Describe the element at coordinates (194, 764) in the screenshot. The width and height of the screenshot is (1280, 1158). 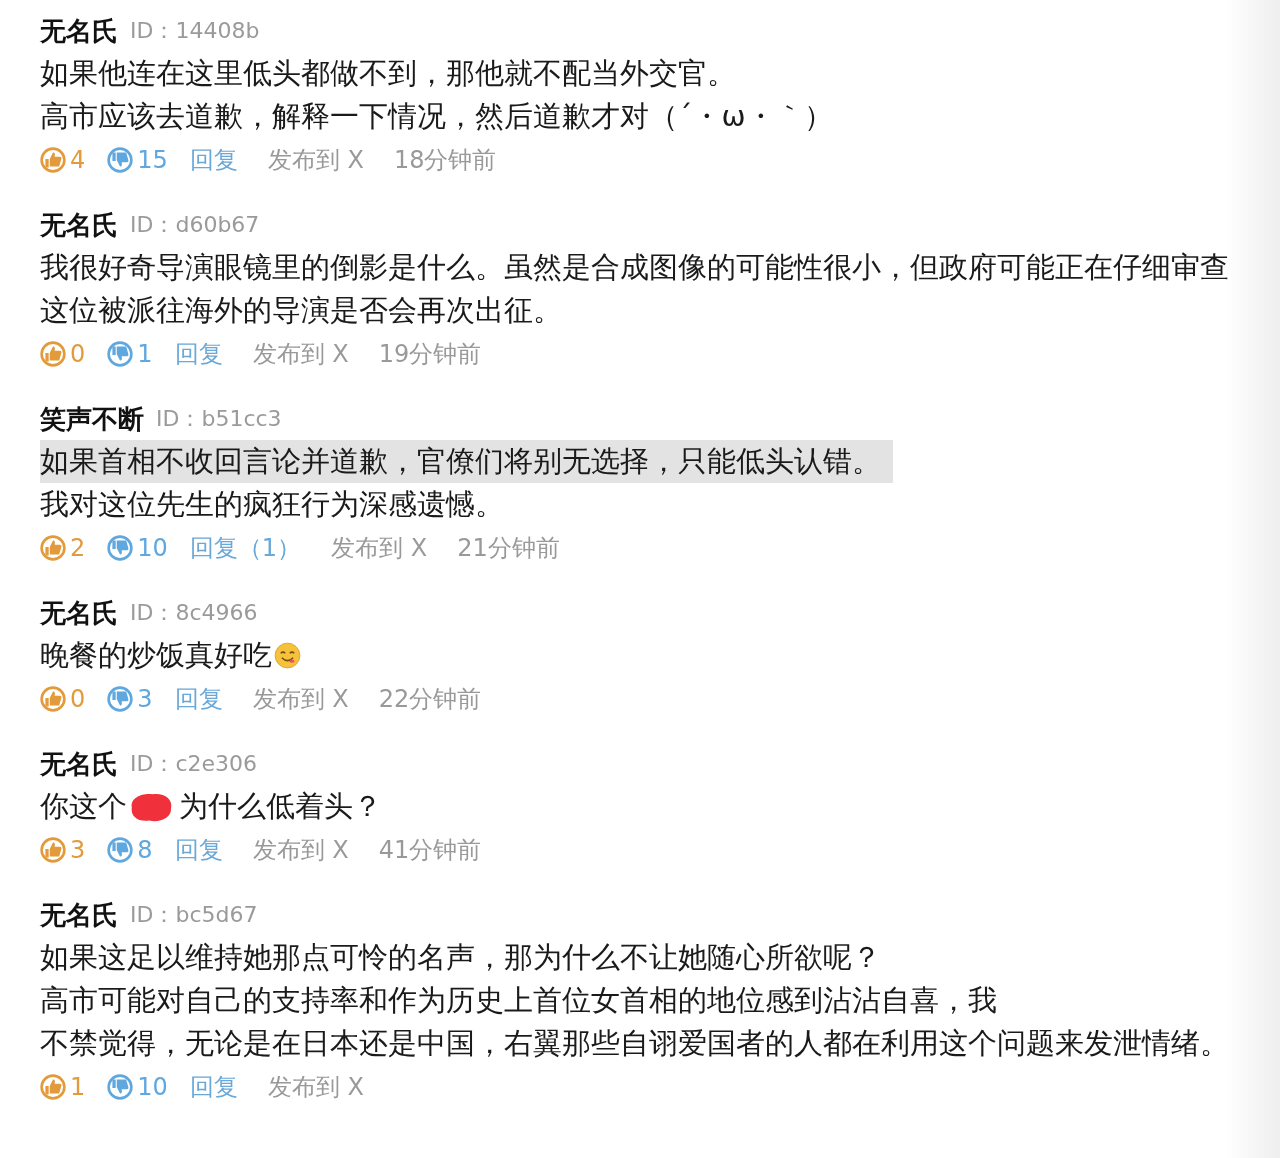
I see `user-id: ID：c2e306` at that location.